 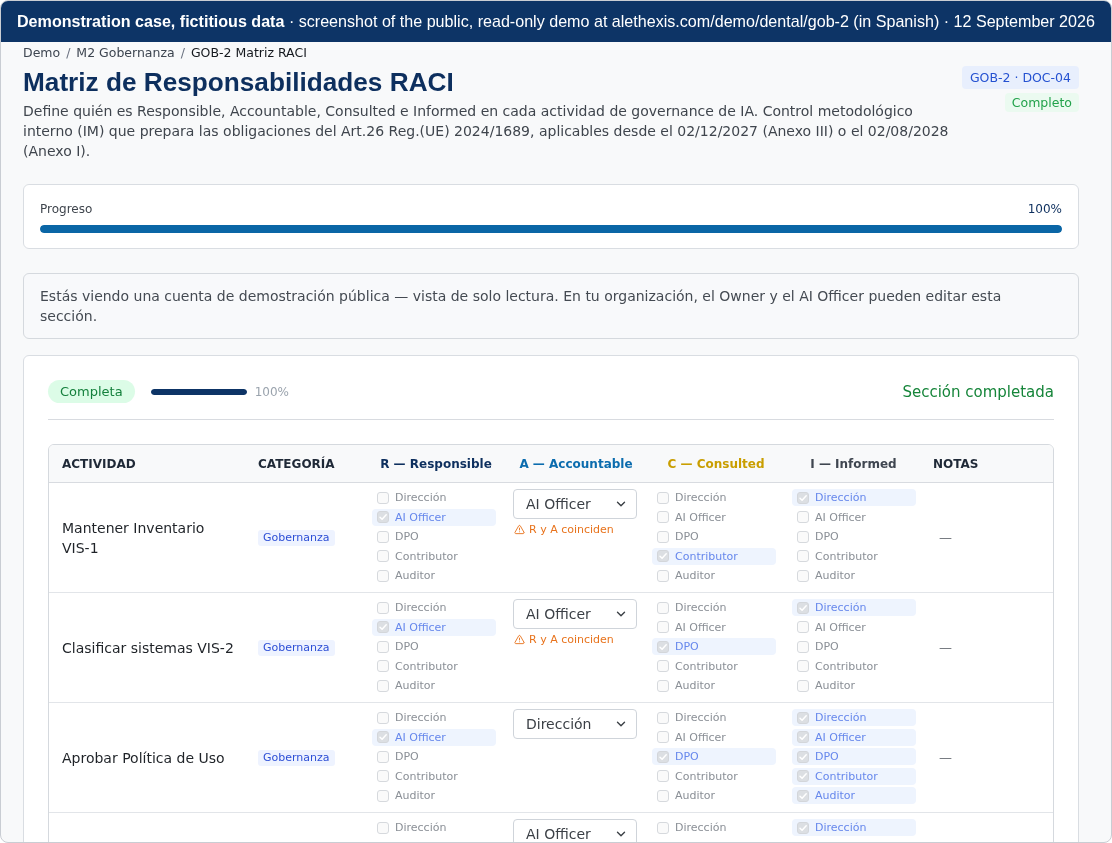 What do you see at coordinates (42, 52) in the screenshot?
I see `breadcrumb-link: Demo` at bounding box center [42, 52].